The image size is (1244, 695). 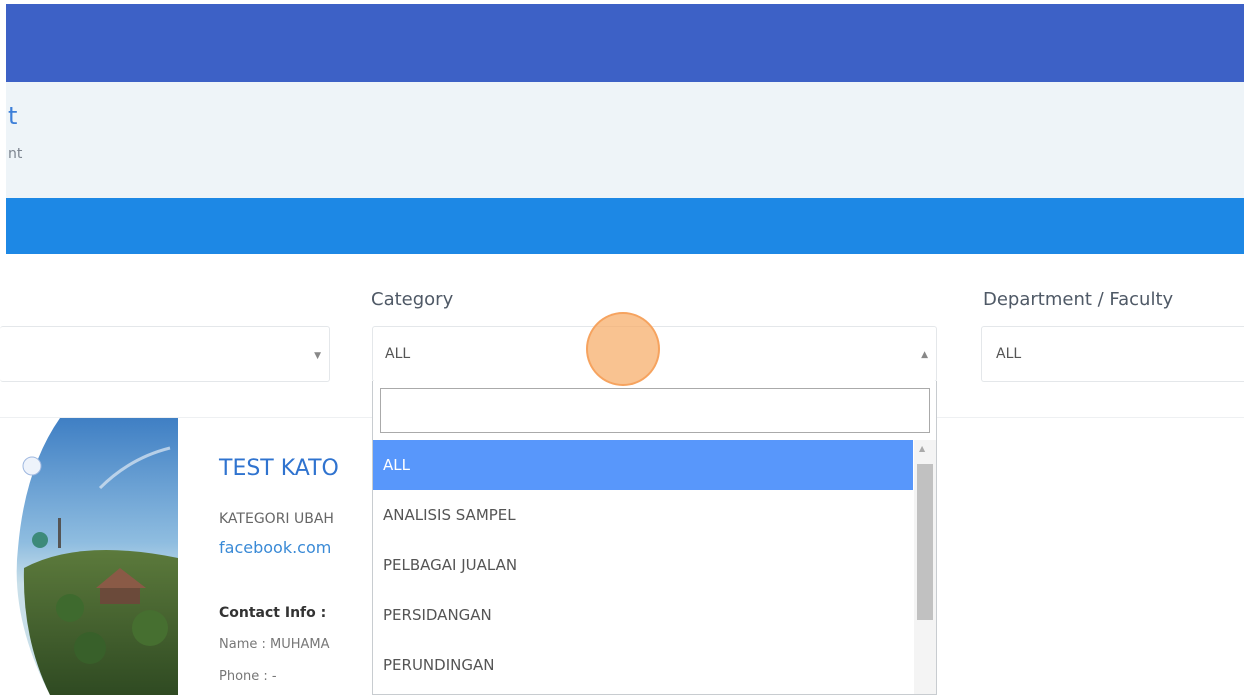 I want to click on card-title: TEST KATO, so click(x=279, y=468).